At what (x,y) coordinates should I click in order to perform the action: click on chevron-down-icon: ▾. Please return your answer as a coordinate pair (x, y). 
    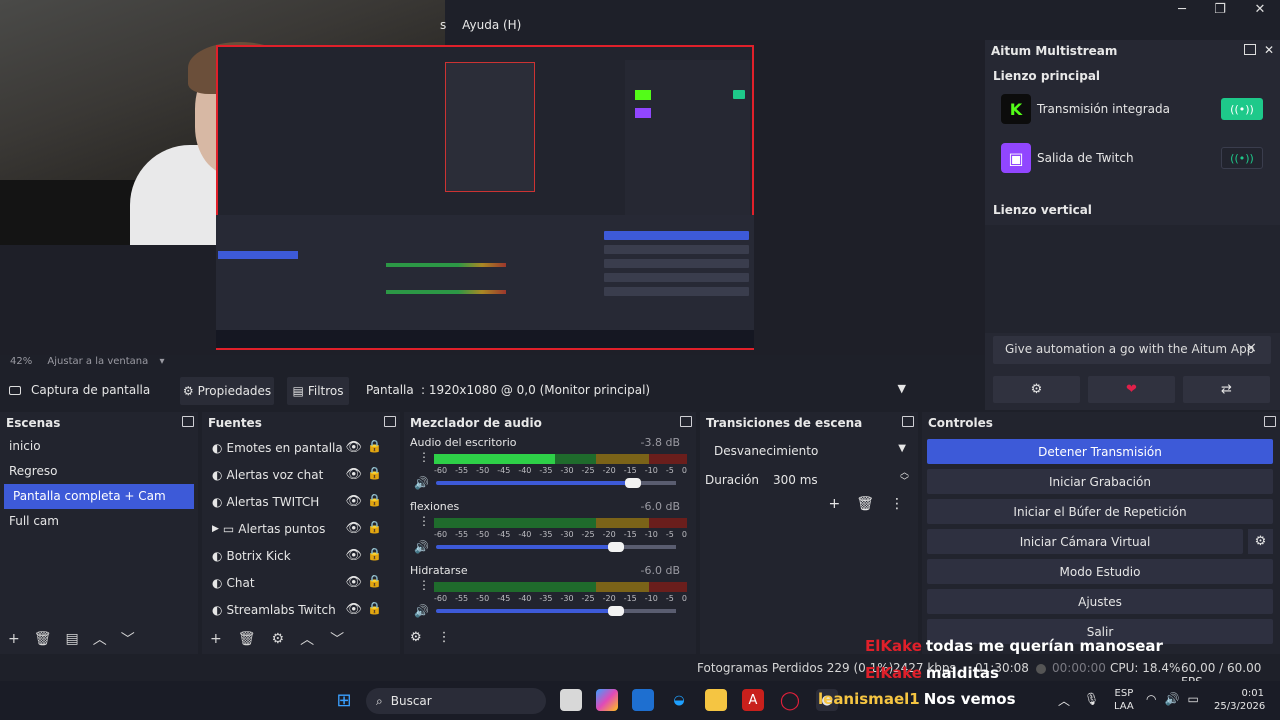
    Looking at the image, I should click on (161, 361).